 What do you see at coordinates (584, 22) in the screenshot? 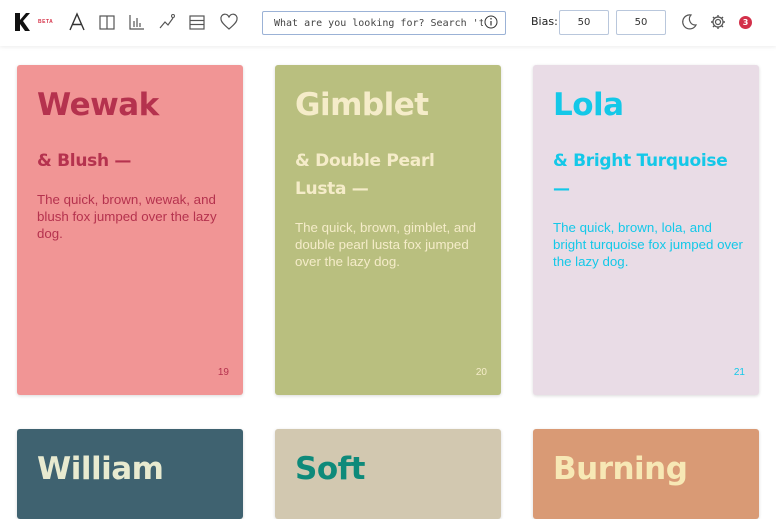
I see `bias-left-input` at bounding box center [584, 22].